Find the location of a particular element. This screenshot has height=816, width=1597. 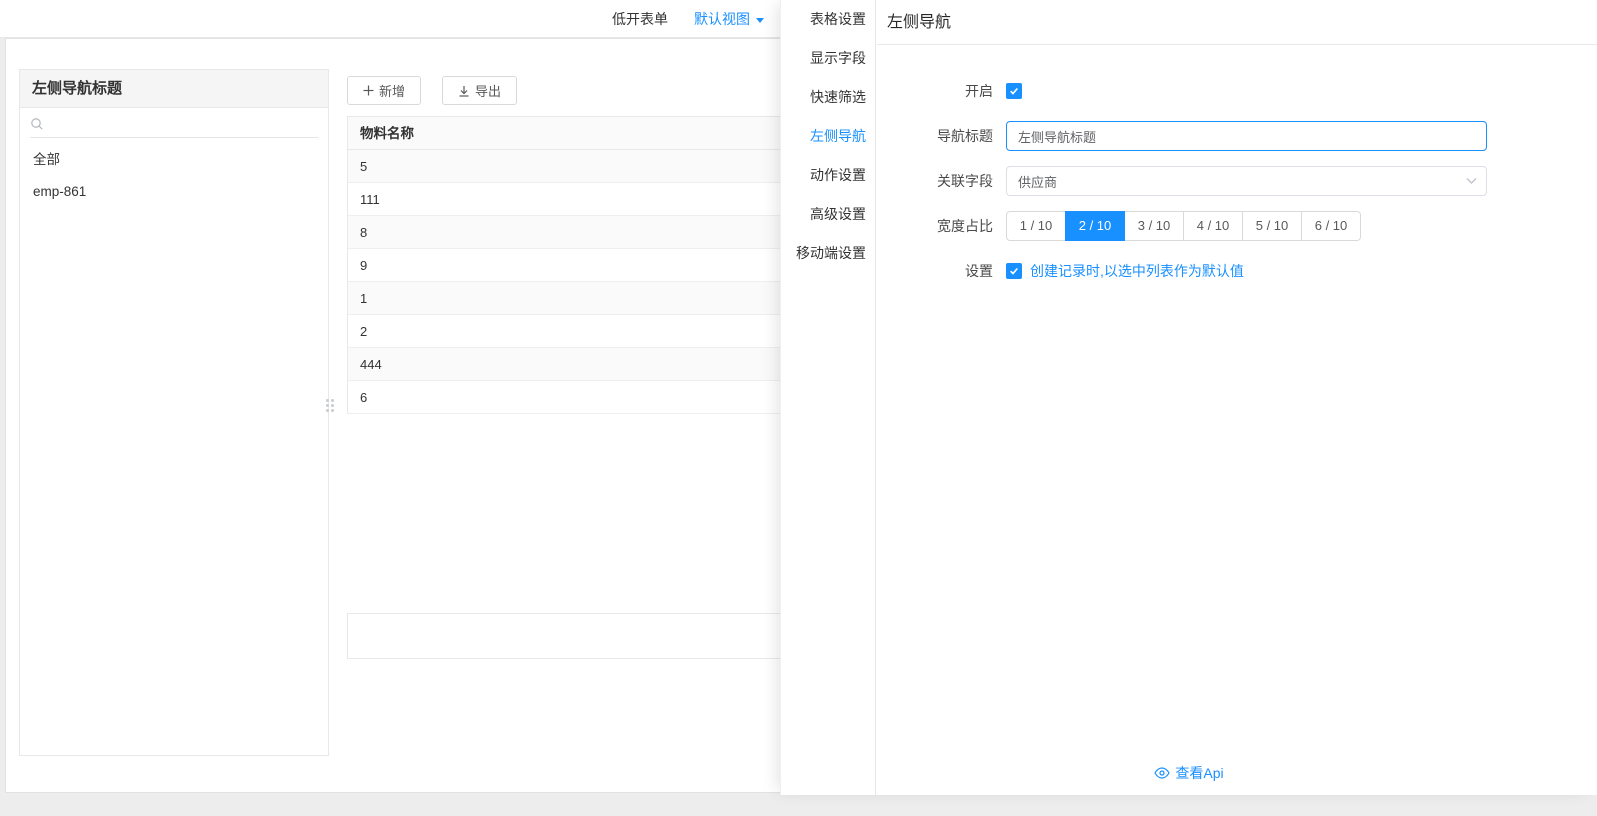

drawer-menu: 表格设置 显示字段 快速筛选 左侧导航 动作设置 高级设置 移动端设置 is located at coordinates (828, 397).